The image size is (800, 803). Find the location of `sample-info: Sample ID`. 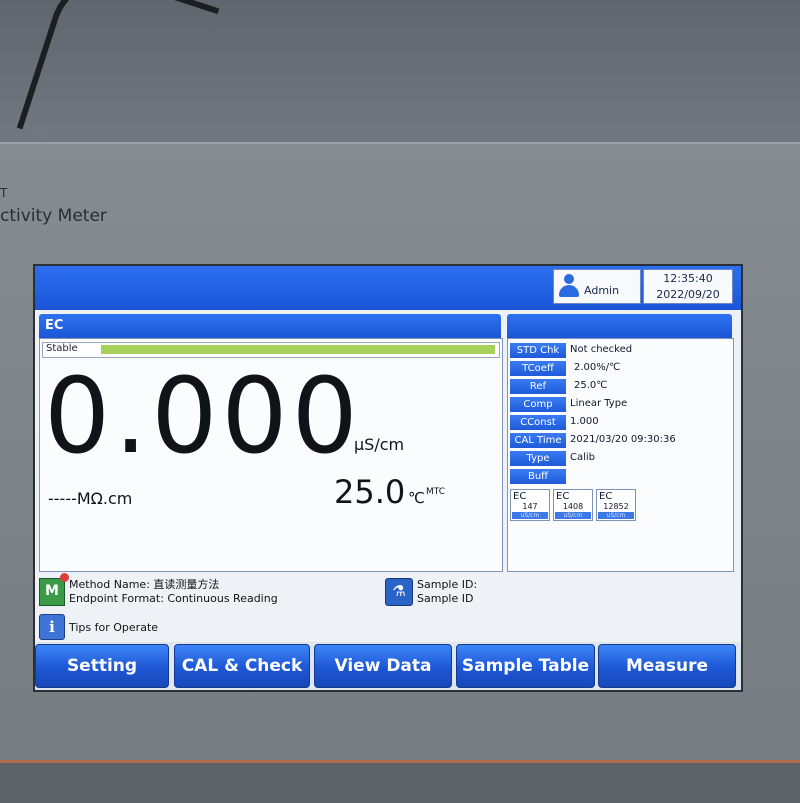

sample-info: Sample ID is located at coordinates (447, 592).